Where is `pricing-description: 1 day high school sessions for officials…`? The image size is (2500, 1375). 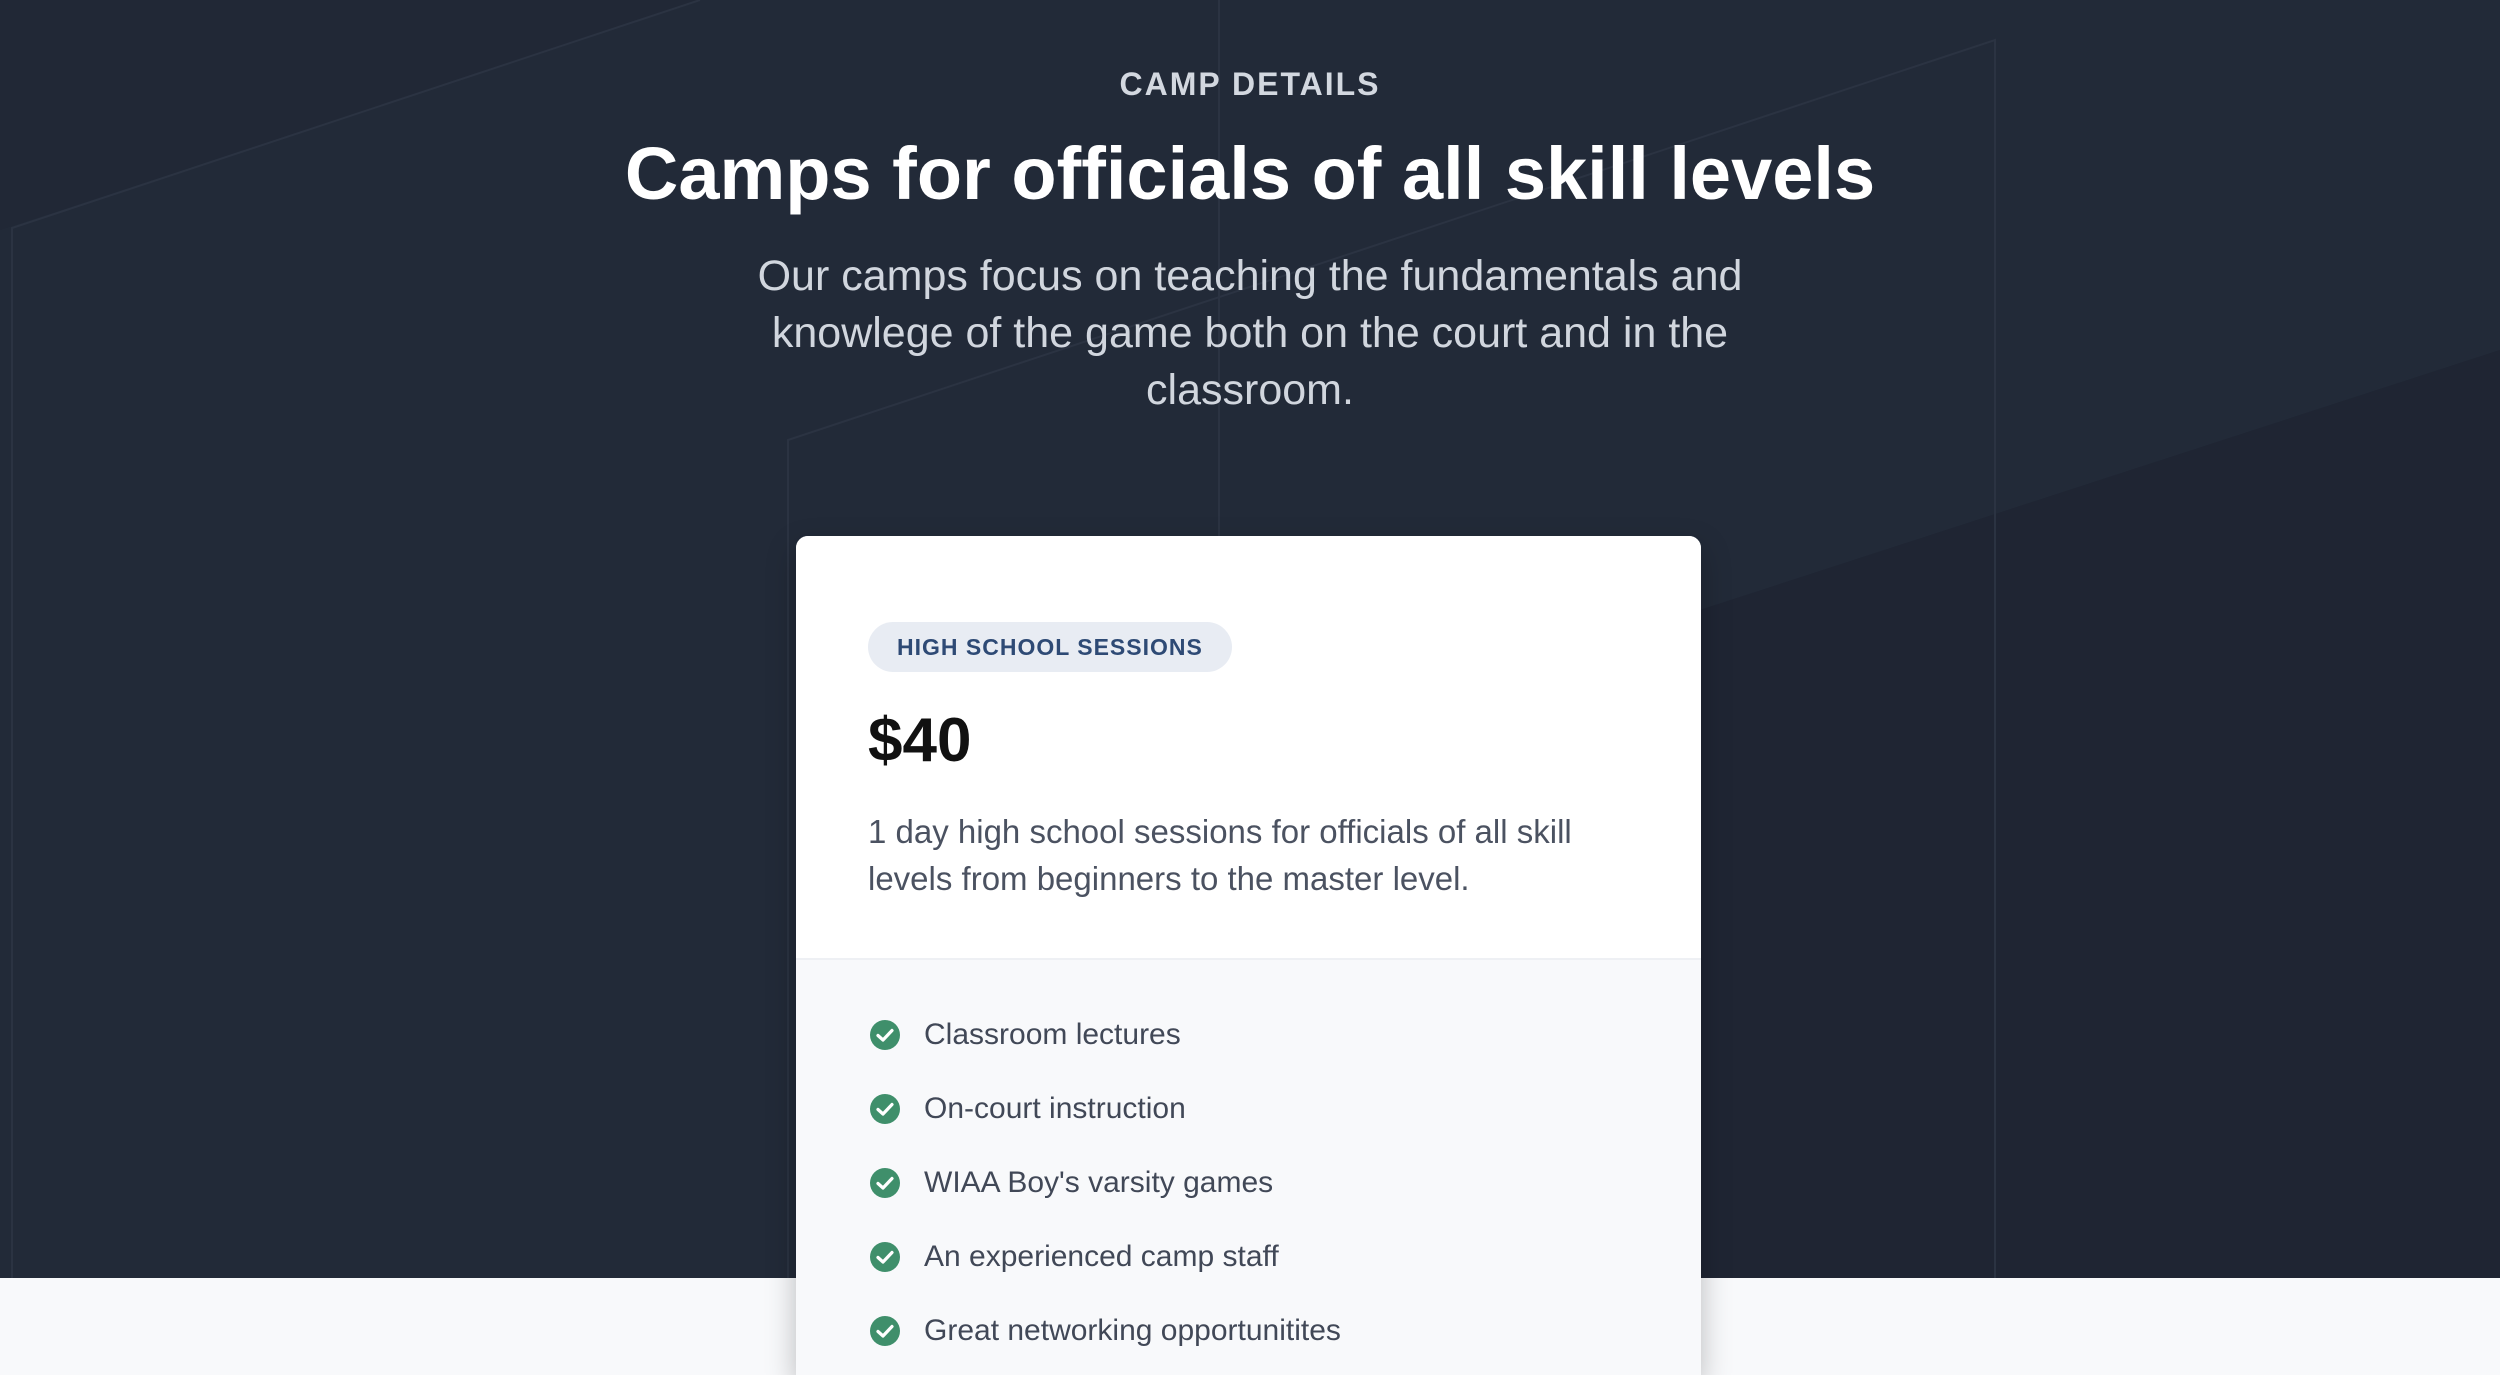
pricing-description: 1 day high school sessions for officials… is located at coordinates (1220, 855).